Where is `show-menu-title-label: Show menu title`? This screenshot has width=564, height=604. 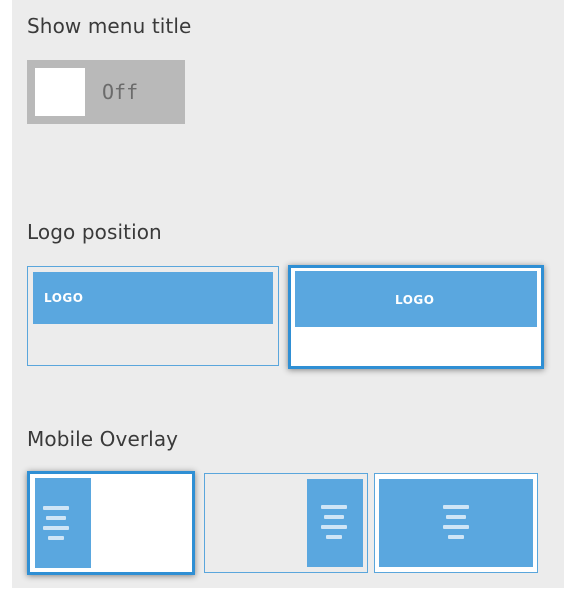 show-menu-title-label: Show menu title is located at coordinates (109, 26).